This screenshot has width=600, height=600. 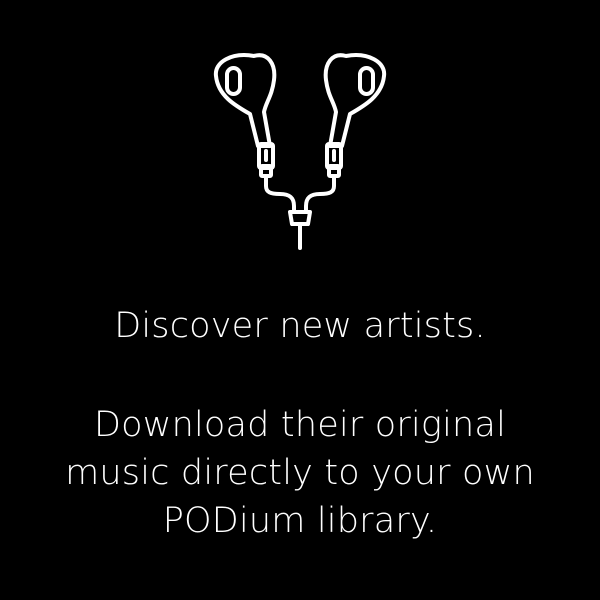 I want to click on onboarding-headline: Discover new artists., so click(x=300, y=326).